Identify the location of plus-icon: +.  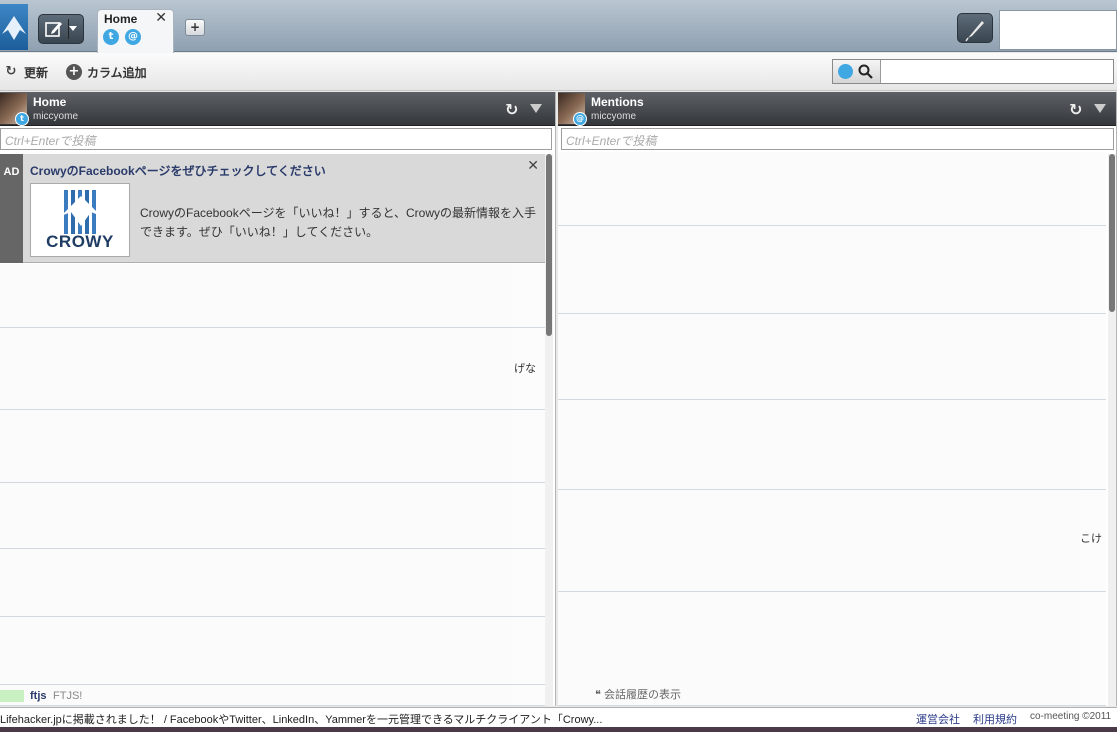
(74, 72).